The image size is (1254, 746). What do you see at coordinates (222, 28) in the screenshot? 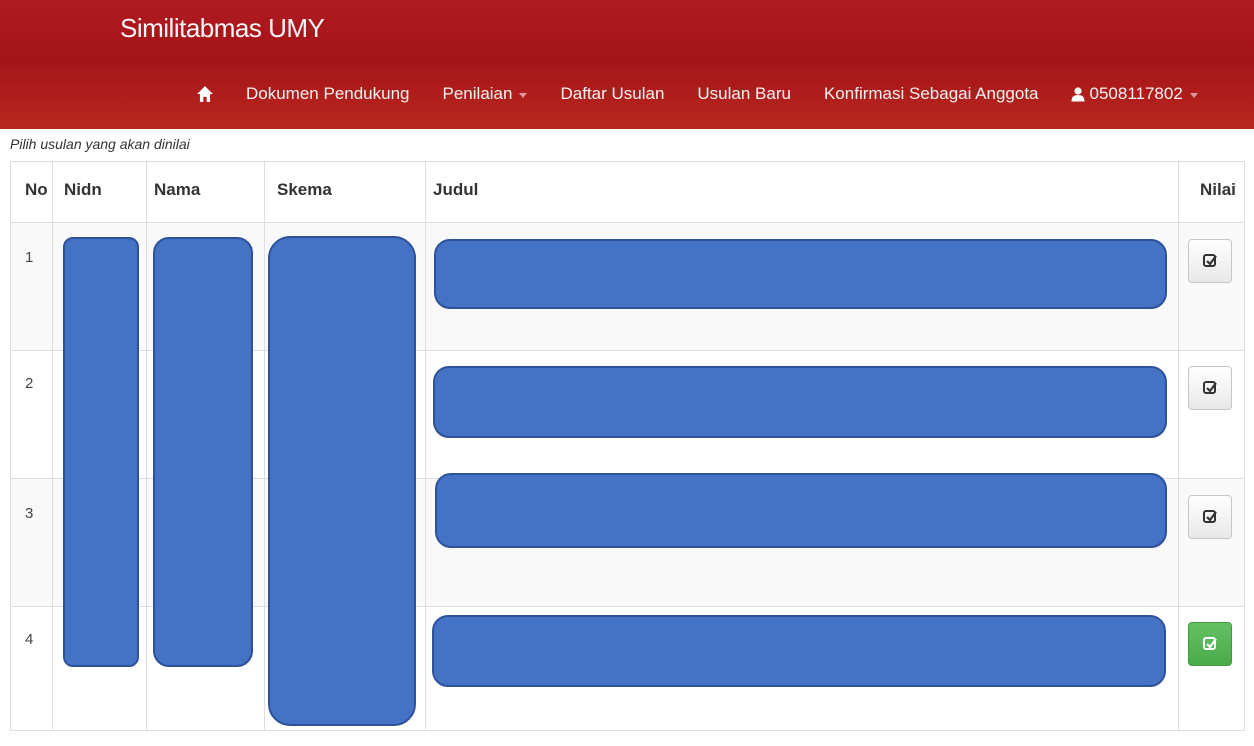
I see `brand-title: Similitabmas UMY` at bounding box center [222, 28].